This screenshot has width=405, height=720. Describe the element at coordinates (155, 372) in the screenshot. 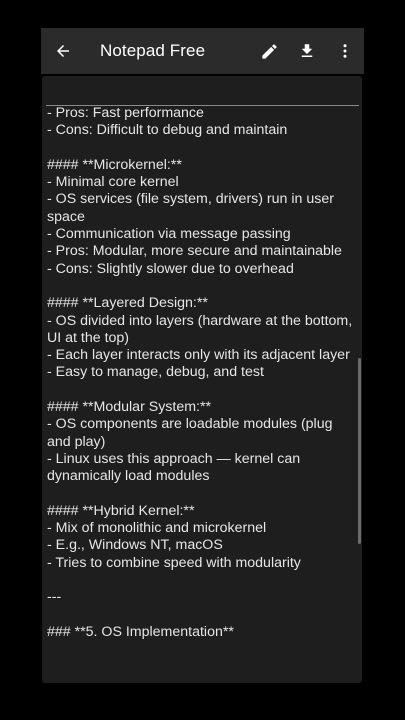

I see `note-line: - Easy to manage, debug, and test` at that location.